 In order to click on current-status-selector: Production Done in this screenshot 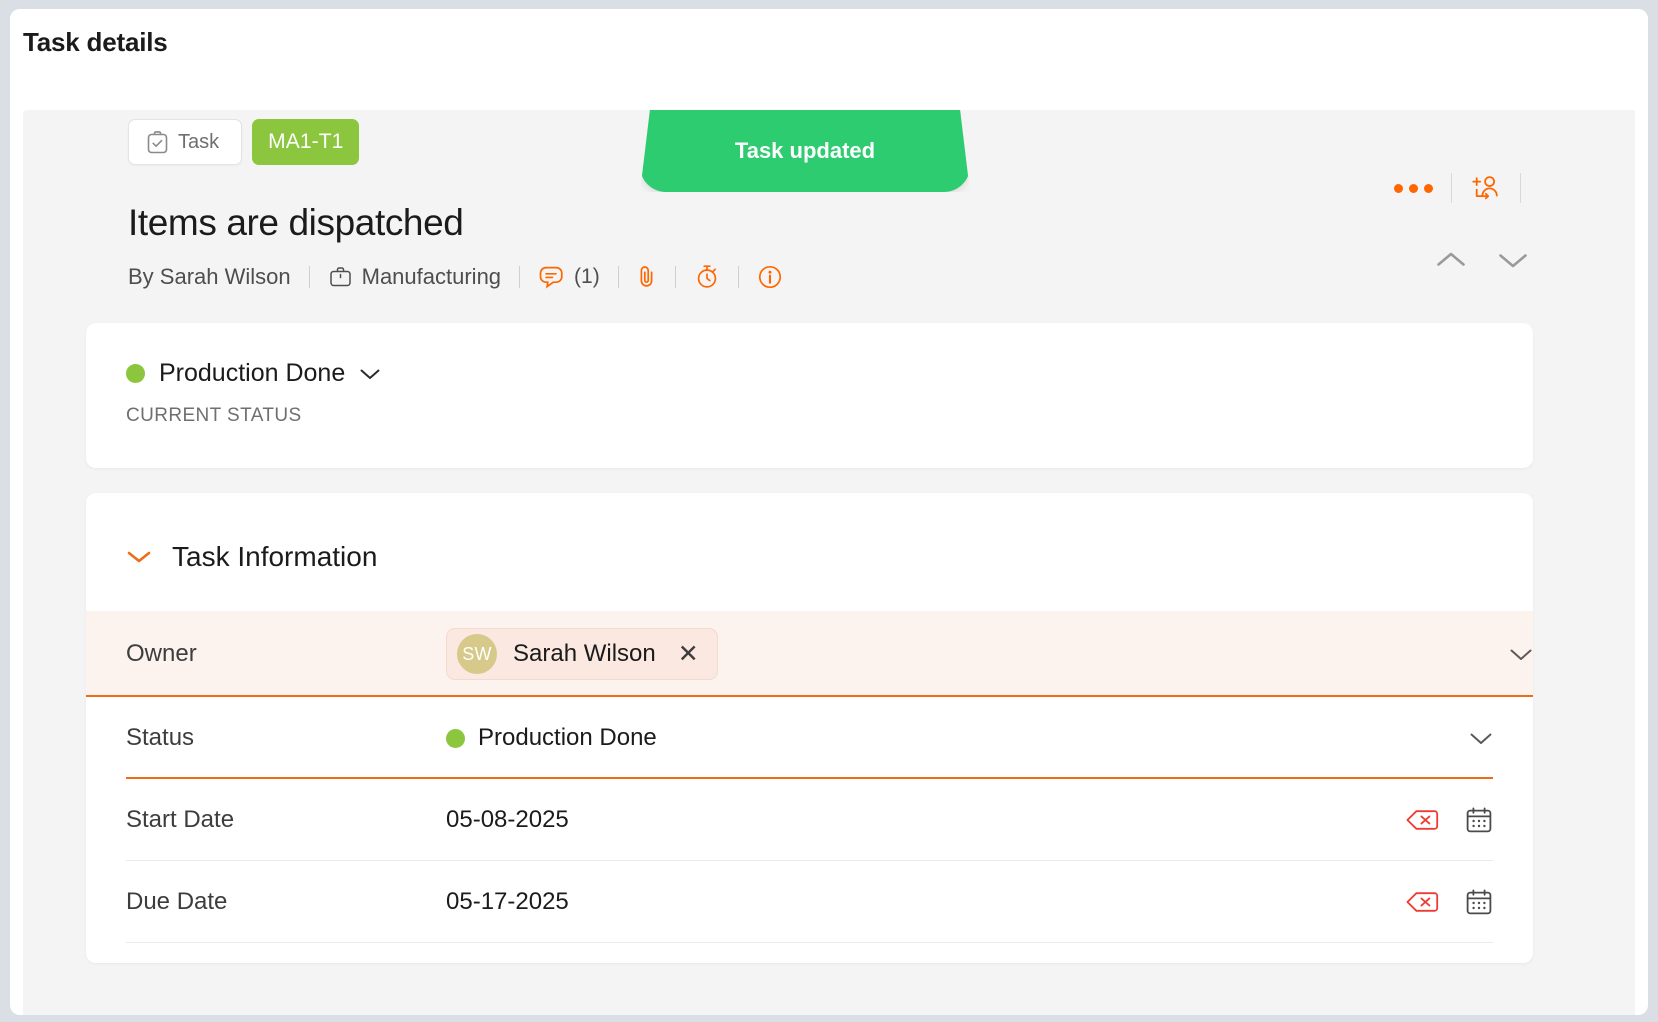, I will do `click(829, 373)`.